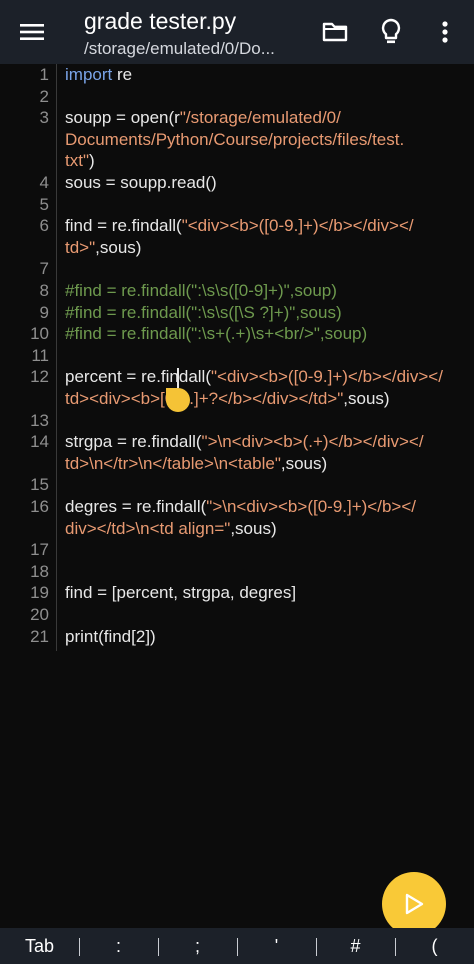 Image resolution: width=474 pixels, height=964 pixels. Describe the element at coordinates (122, 118) in the screenshot. I see `code-token: soupp = open(r` at that location.